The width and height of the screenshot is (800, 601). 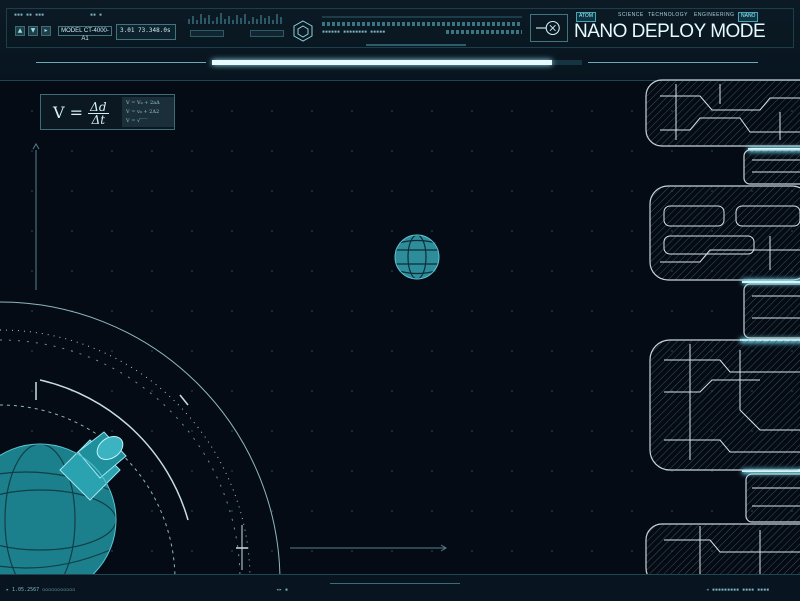 What do you see at coordinates (41, 590) in the screenshot?
I see `footer-code: ▸ 1.05.2567 ▫▫▫▫▫▫▫▫▫▫▫` at bounding box center [41, 590].